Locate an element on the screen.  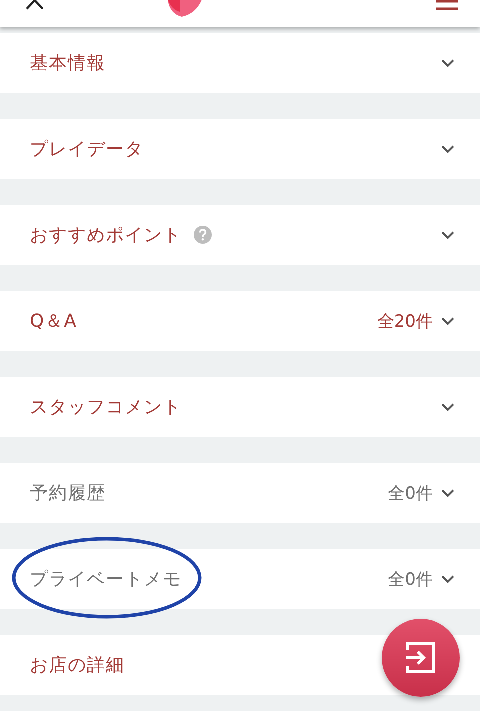
section-title: 予約履歴 is located at coordinates (68, 493).